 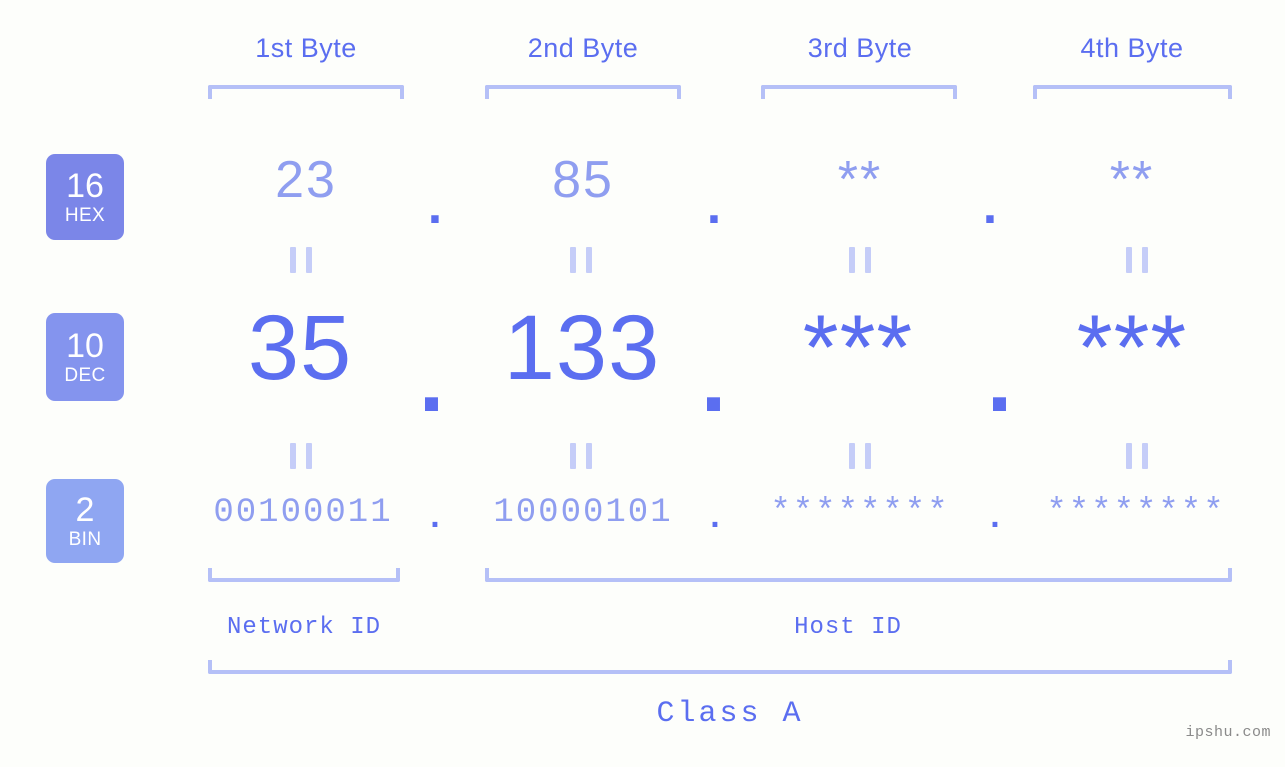 What do you see at coordinates (304, 575) in the screenshot?
I see `network-id-bracket` at bounding box center [304, 575].